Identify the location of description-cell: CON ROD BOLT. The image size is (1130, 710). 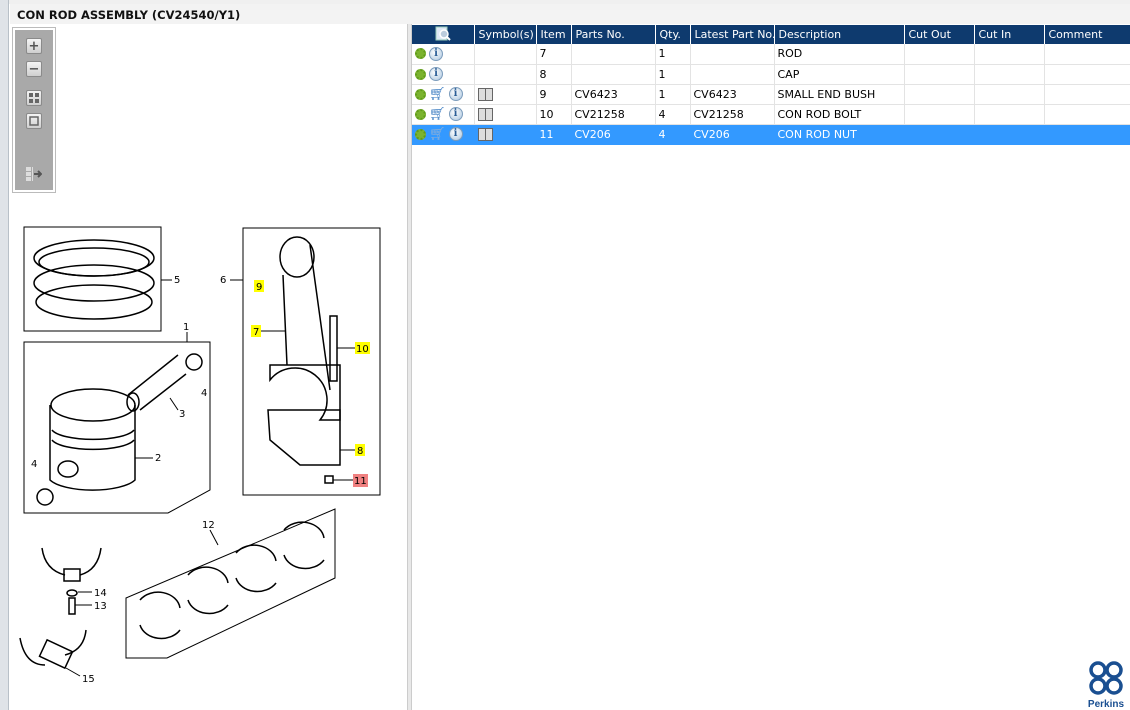
(839, 114).